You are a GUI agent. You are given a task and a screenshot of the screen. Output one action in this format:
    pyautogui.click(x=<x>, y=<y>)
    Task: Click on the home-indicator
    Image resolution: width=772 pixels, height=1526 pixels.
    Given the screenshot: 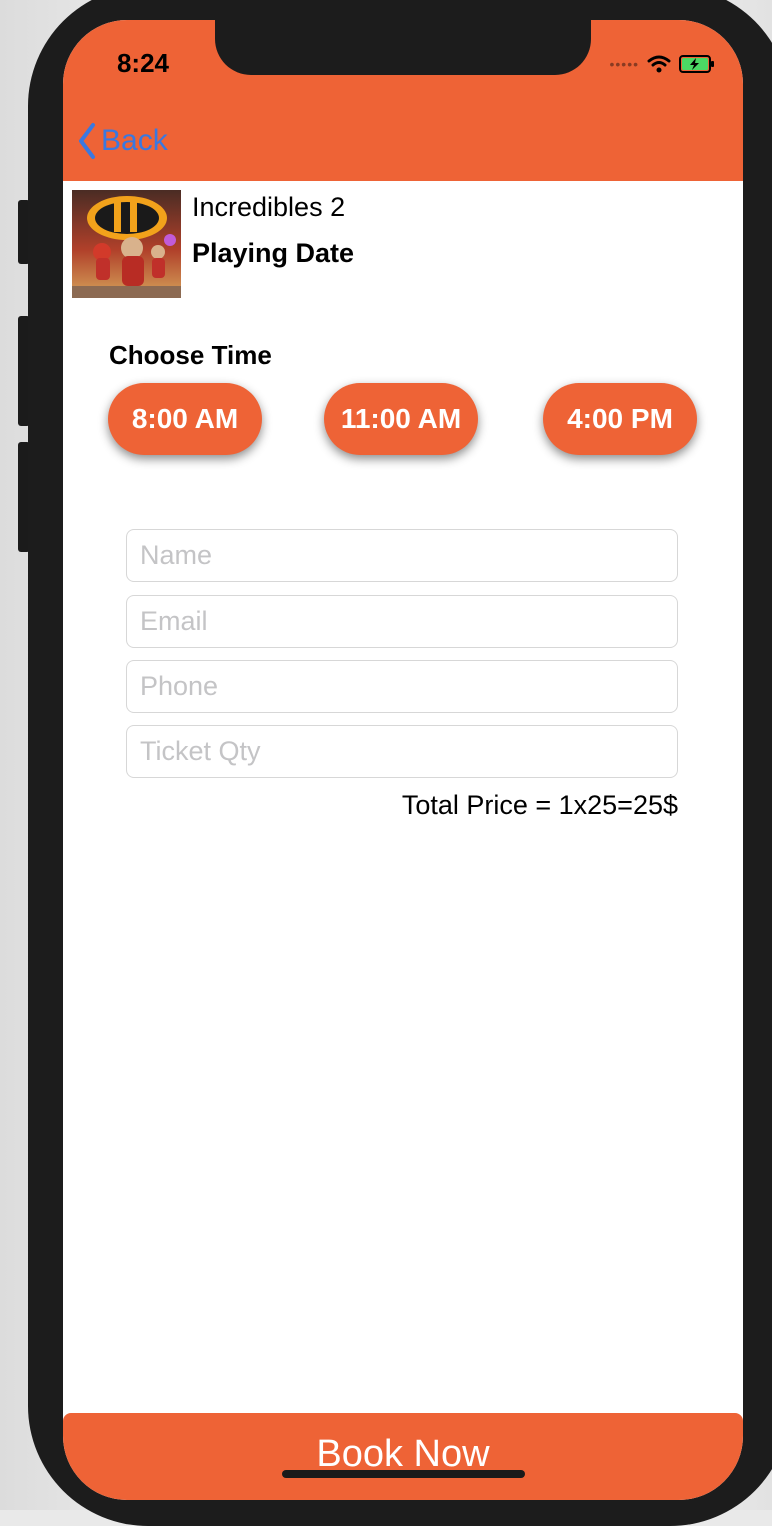 What is the action you would take?
    pyautogui.click(x=403, y=1474)
    